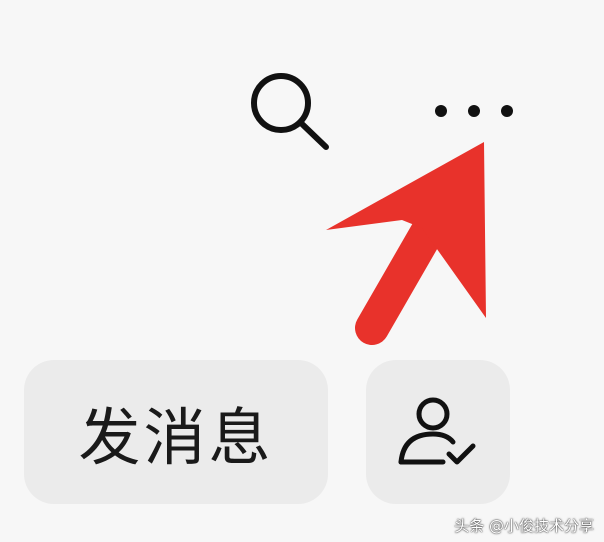 The image size is (604, 542). I want to click on follow-status-button, so click(438, 432).